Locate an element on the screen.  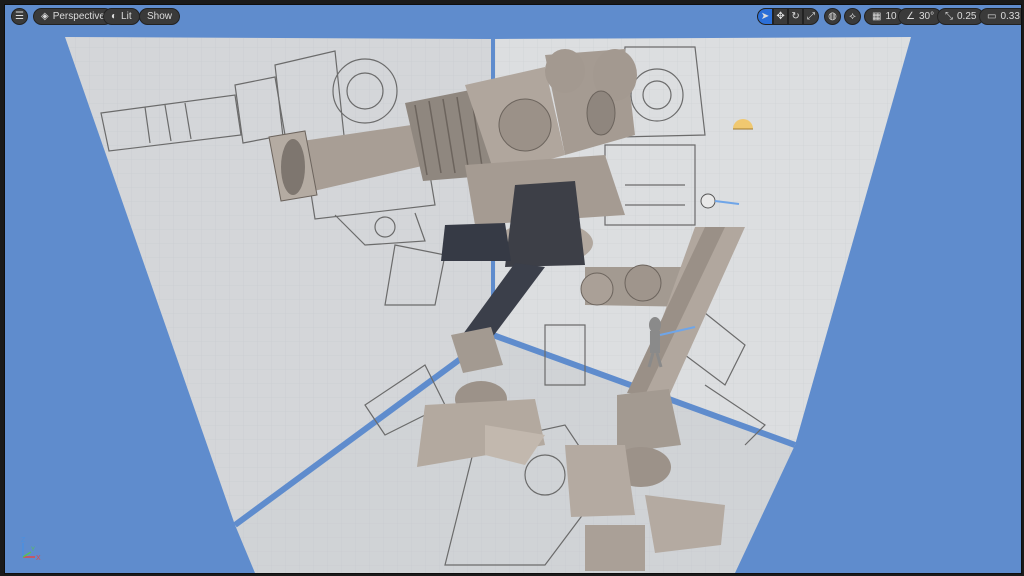
axis-x-label: X is located at coordinates (38, 558).